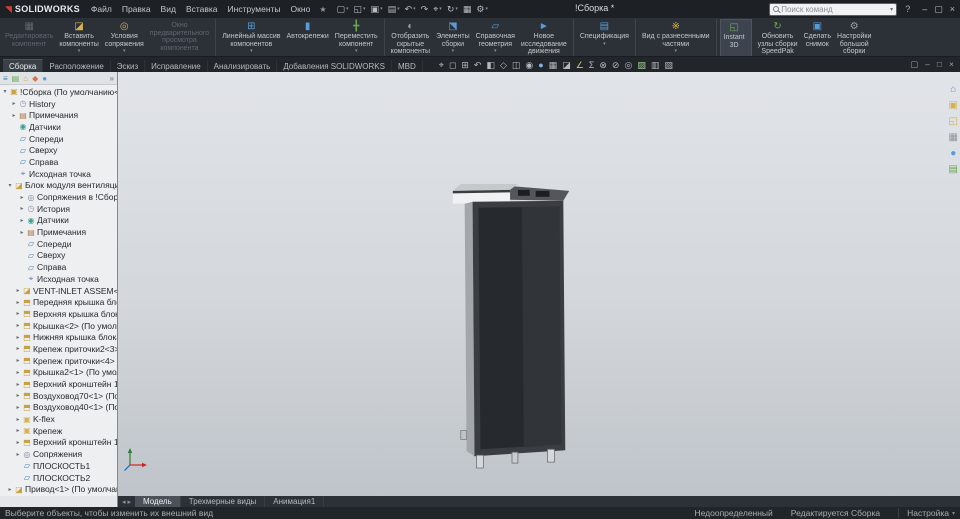 This screenshot has height=519, width=960. Describe the element at coordinates (891, 9) in the screenshot. I see `search-dropdown-icon: ▾` at that location.